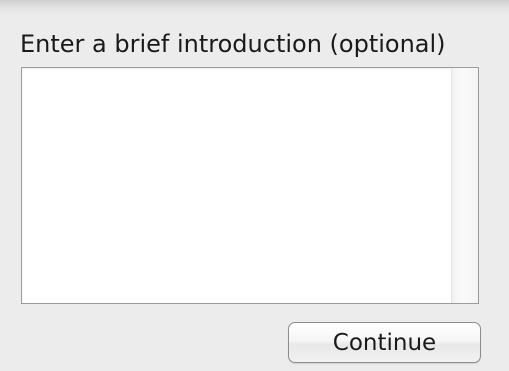  What do you see at coordinates (254, 8) in the screenshot?
I see `panel-top-edge` at bounding box center [254, 8].